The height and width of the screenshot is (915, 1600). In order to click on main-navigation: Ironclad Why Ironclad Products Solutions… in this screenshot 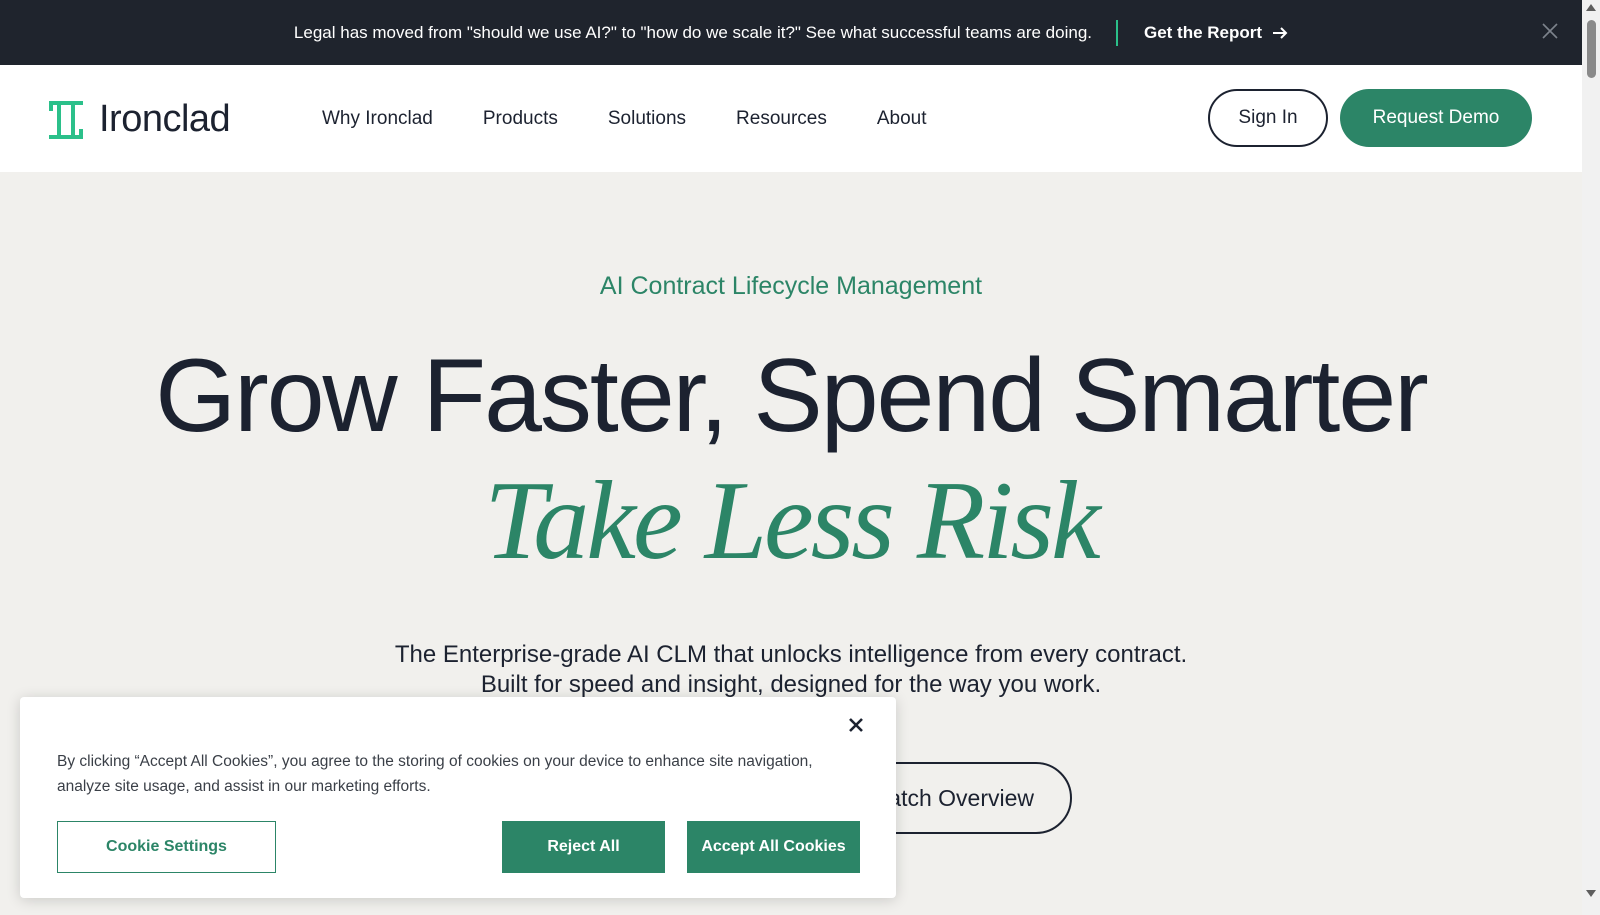, I will do `click(791, 118)`.